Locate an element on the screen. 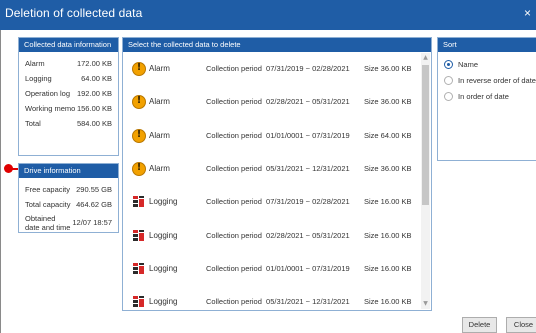 This screenshot has height=333, width=536. info-label: Working memo is located at coordinates (50, 108).